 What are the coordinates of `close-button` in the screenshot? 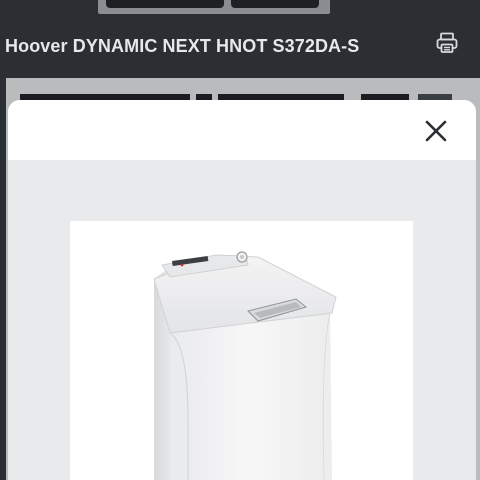 It's located at (436, 131).